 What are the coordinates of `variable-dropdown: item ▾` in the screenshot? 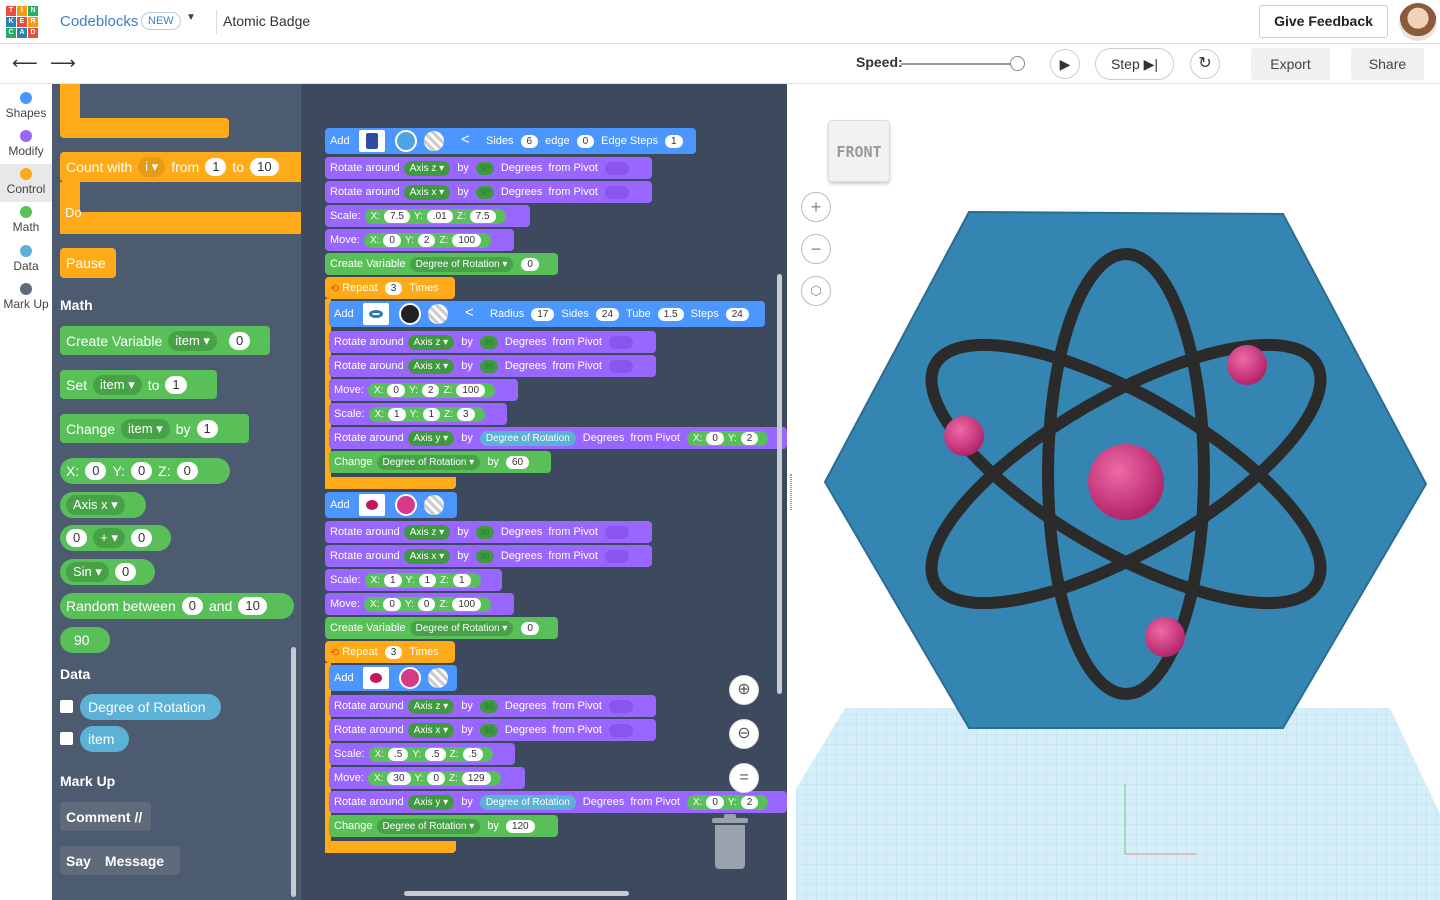 It's located at (145, 428).